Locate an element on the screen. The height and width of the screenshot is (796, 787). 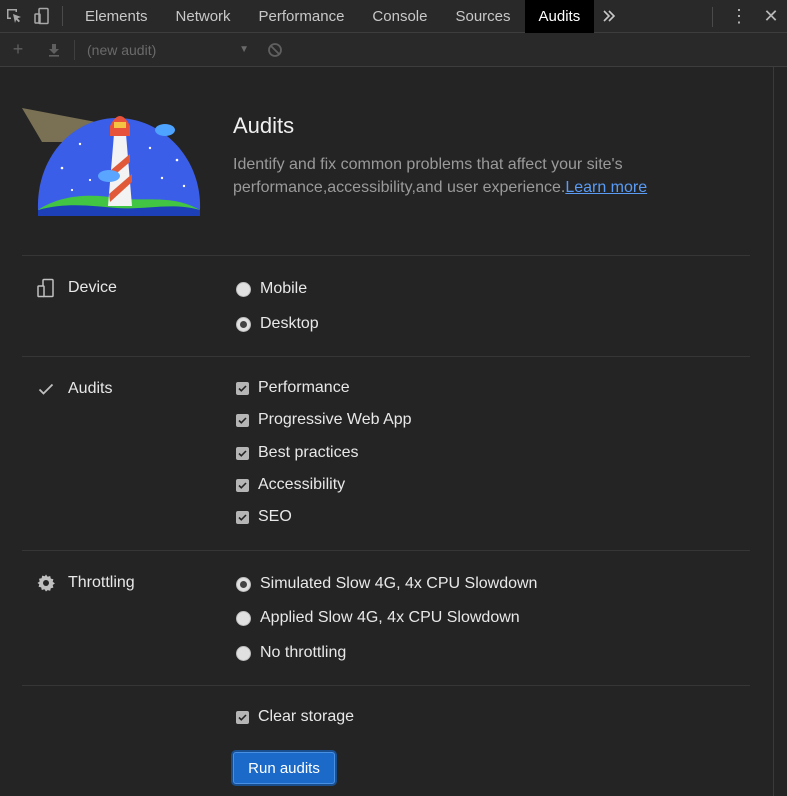
kebab-menu-icon: ⋮ is located at coordinates (739, 16).